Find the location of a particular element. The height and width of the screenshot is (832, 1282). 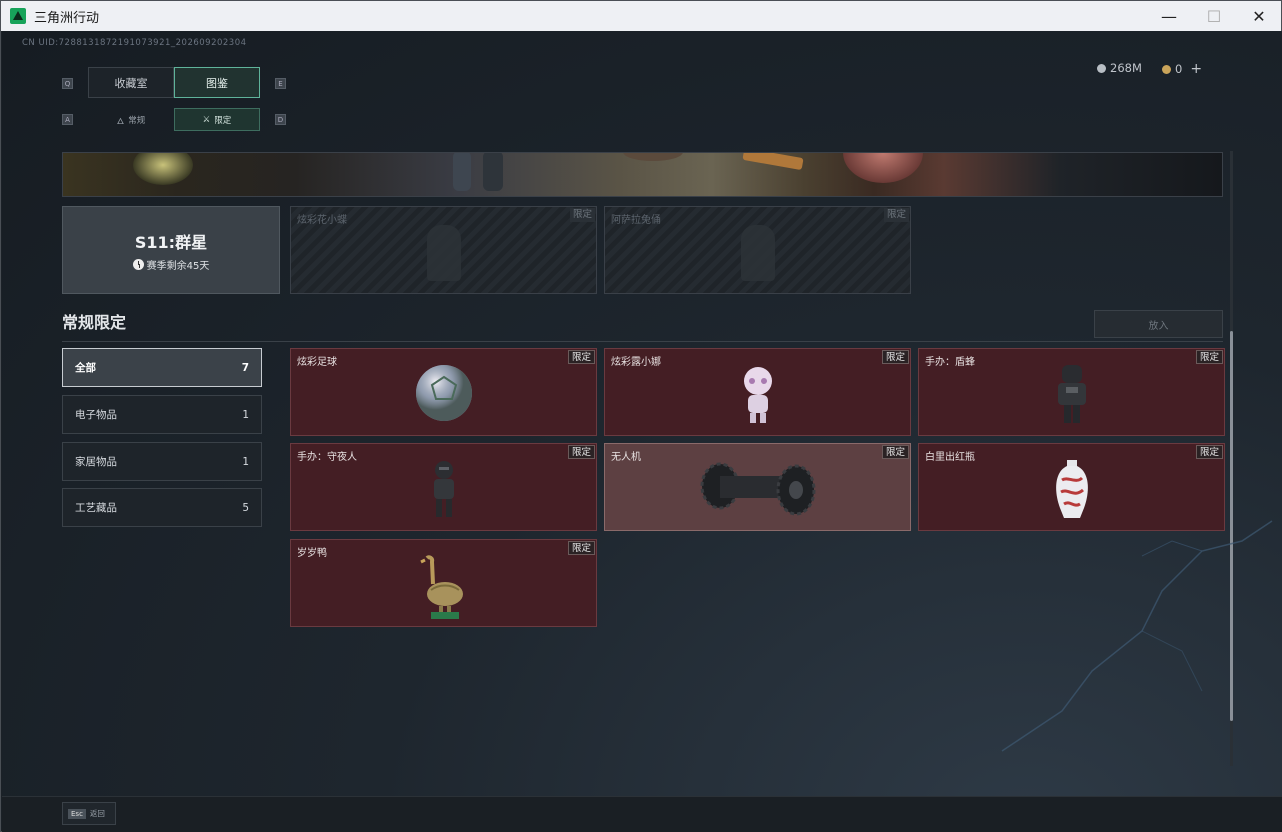

window-title: 三角洲行动 is located at coordinates (67, 18).